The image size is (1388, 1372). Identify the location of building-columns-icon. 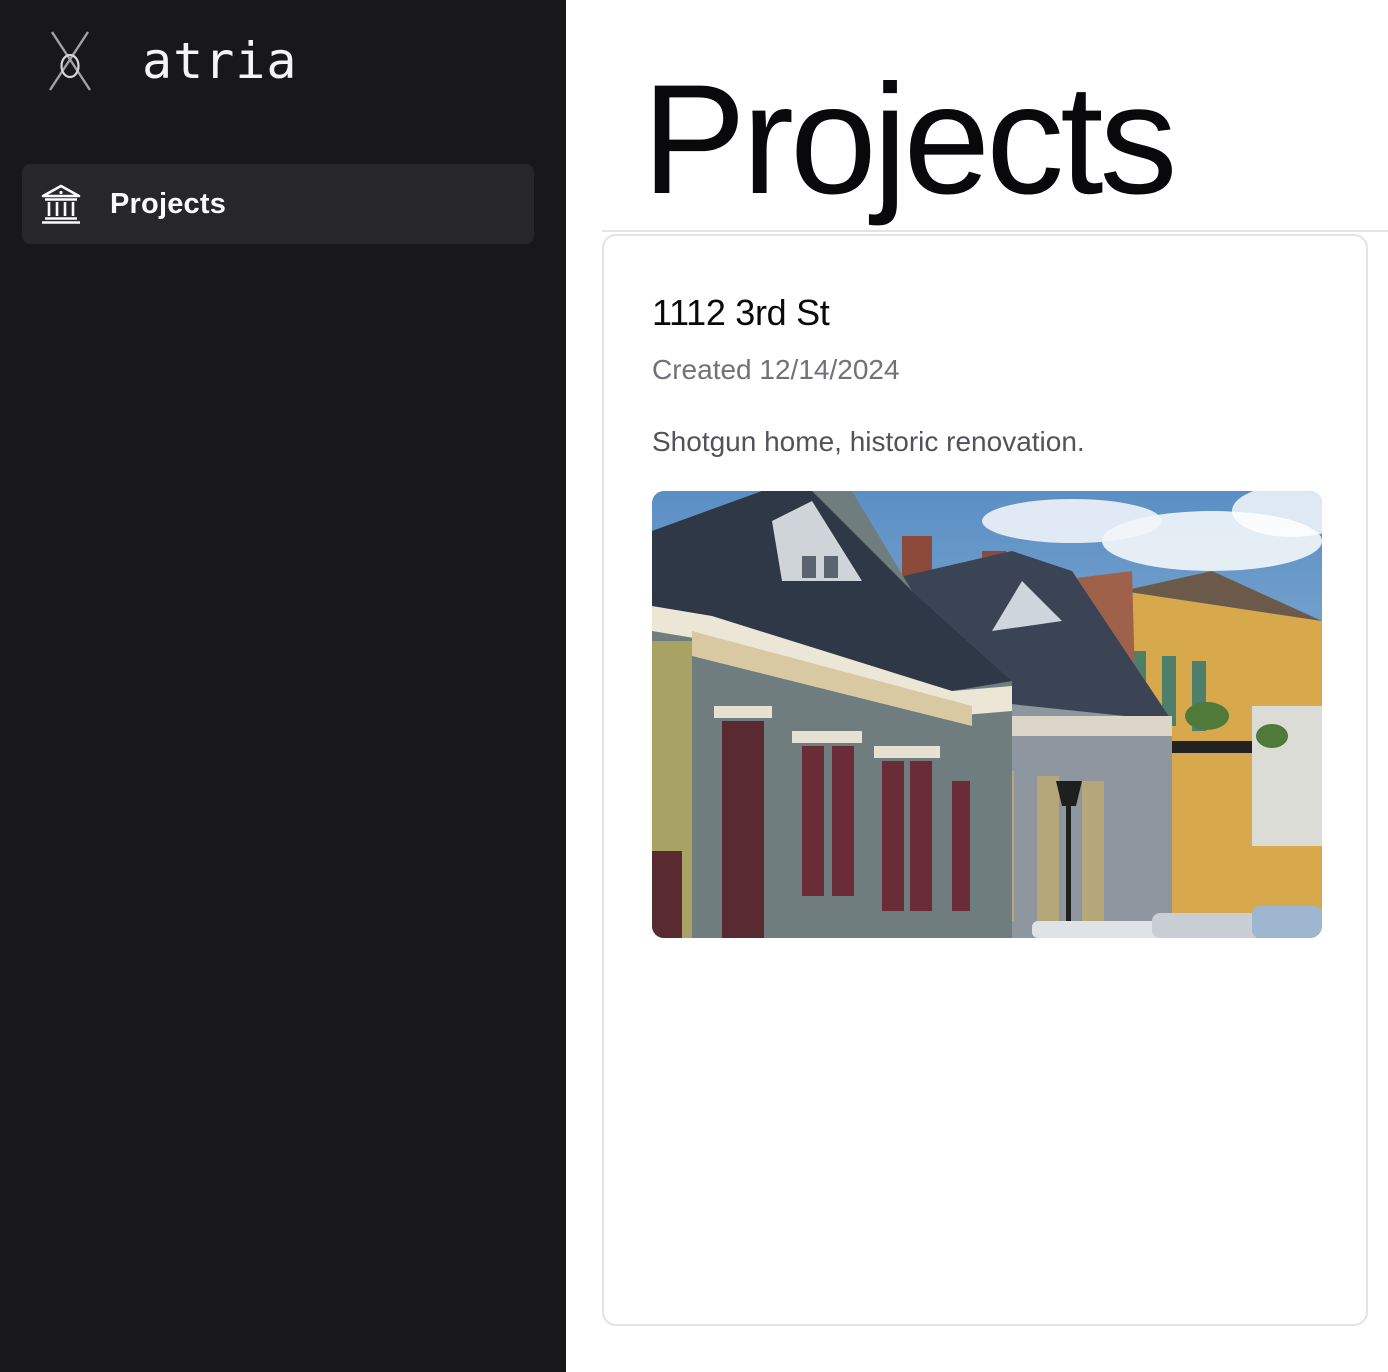
(61, 204).